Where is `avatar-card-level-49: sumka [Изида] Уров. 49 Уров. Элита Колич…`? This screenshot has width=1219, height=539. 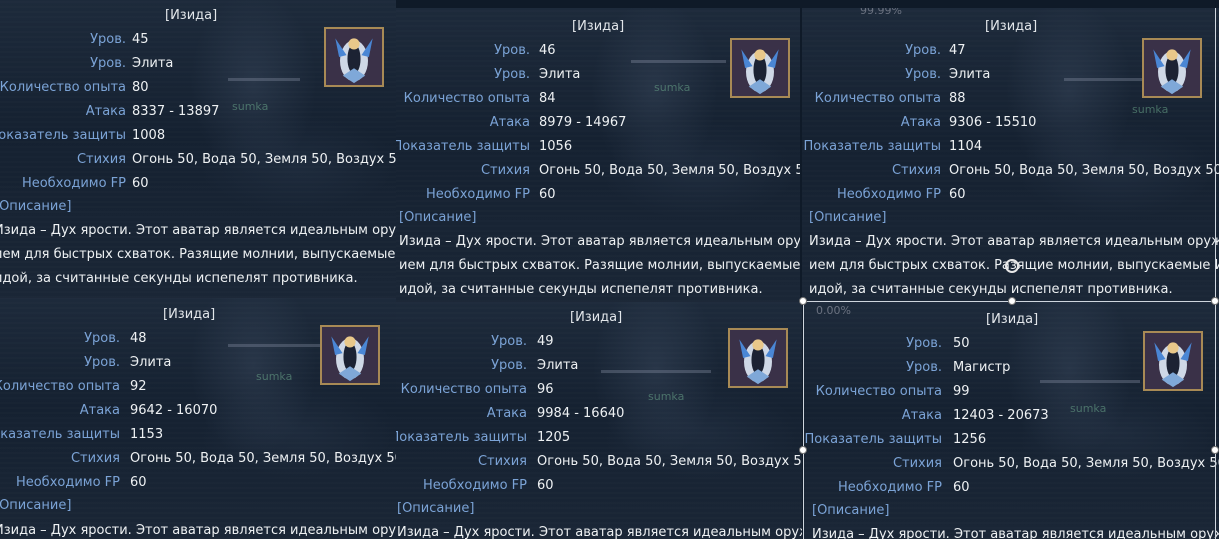 avatar-card-level-49: sumka [Изида] Уров. 49 Уров. Элита Колич… is located at coordinates (599, 420).